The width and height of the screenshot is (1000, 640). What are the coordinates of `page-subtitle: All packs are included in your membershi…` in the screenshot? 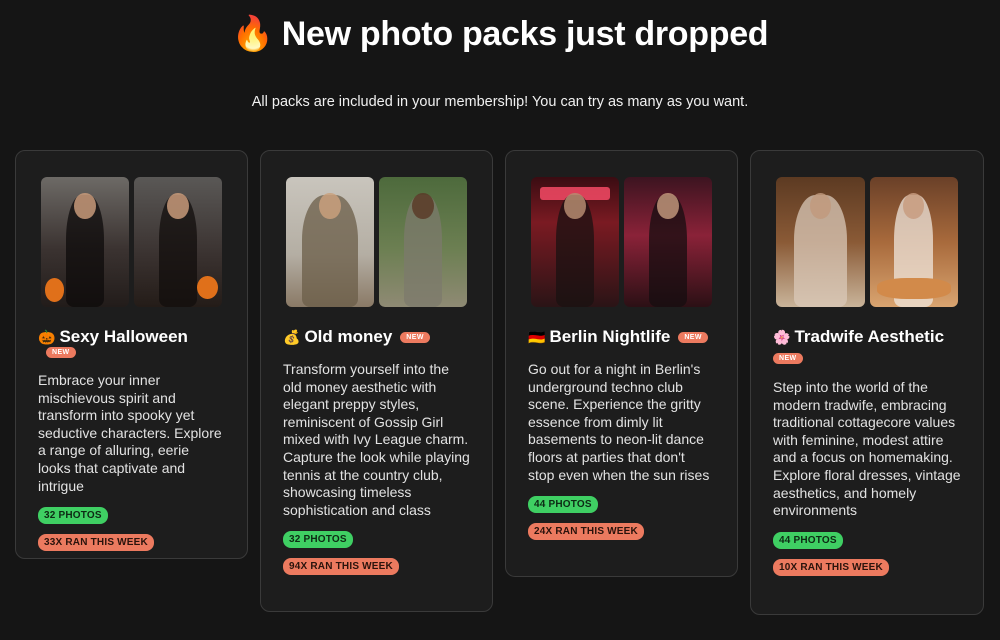 It's located at (500, 102).